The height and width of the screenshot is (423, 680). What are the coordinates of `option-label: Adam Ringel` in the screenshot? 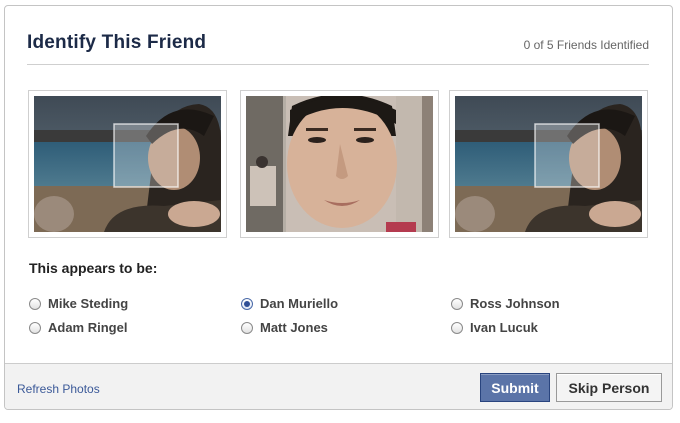 It's located at (88, 327).